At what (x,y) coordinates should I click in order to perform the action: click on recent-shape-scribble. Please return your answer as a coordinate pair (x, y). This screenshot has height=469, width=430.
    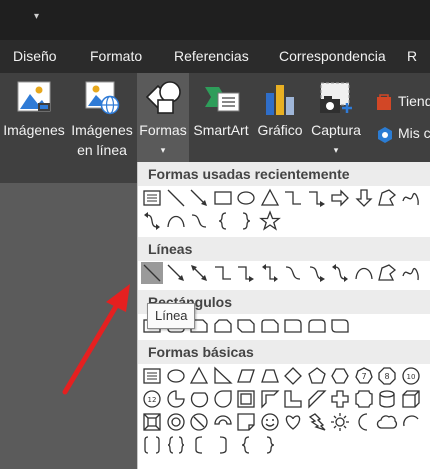
    Looking at the image, I should click on (411, 198).